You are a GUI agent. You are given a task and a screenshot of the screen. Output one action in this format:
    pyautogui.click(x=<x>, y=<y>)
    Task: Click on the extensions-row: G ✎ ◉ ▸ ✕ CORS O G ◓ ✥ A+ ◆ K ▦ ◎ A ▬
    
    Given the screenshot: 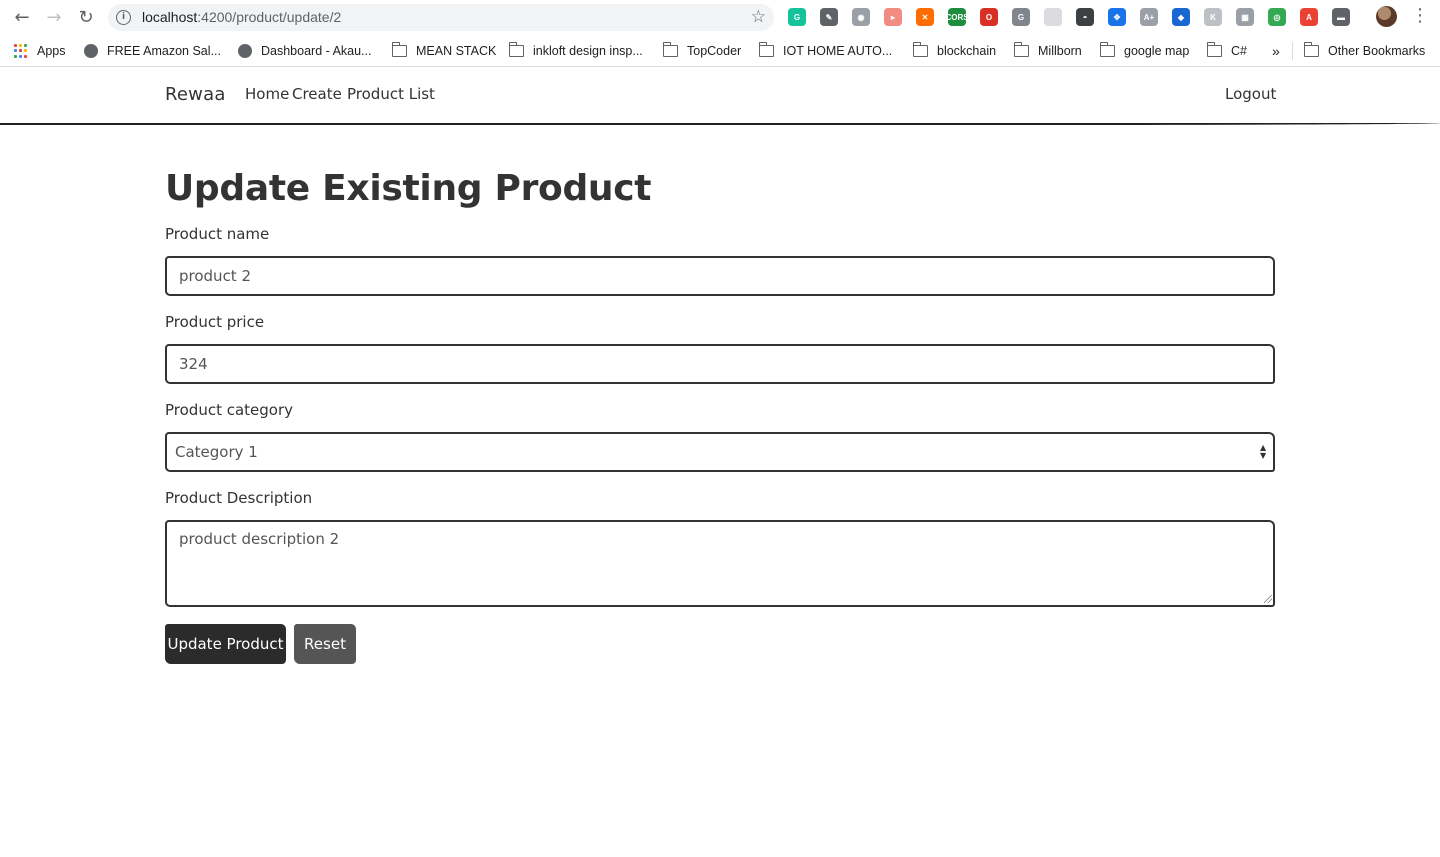 What is the action you would take?
    pyautogui.click(x=1076, y=17)
    